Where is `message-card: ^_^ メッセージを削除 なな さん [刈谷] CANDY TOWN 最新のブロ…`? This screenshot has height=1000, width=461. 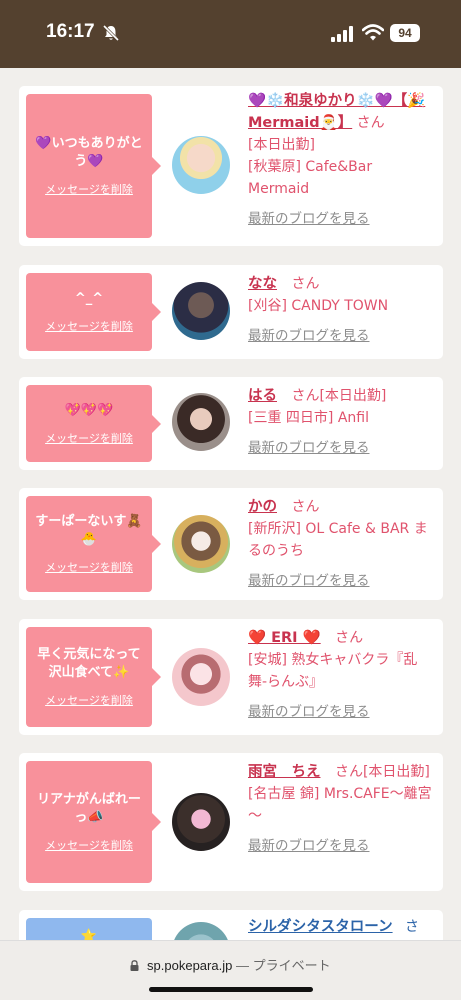
message-card: ^_^ メッセージを削除 なな さん [刈谷] CANDY TOWN 最新のブロ… is located at coordinates (231, 312).